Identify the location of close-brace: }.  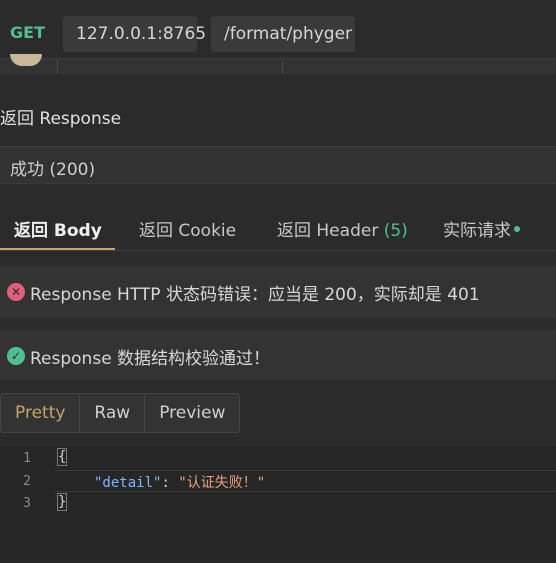
(62, 502).